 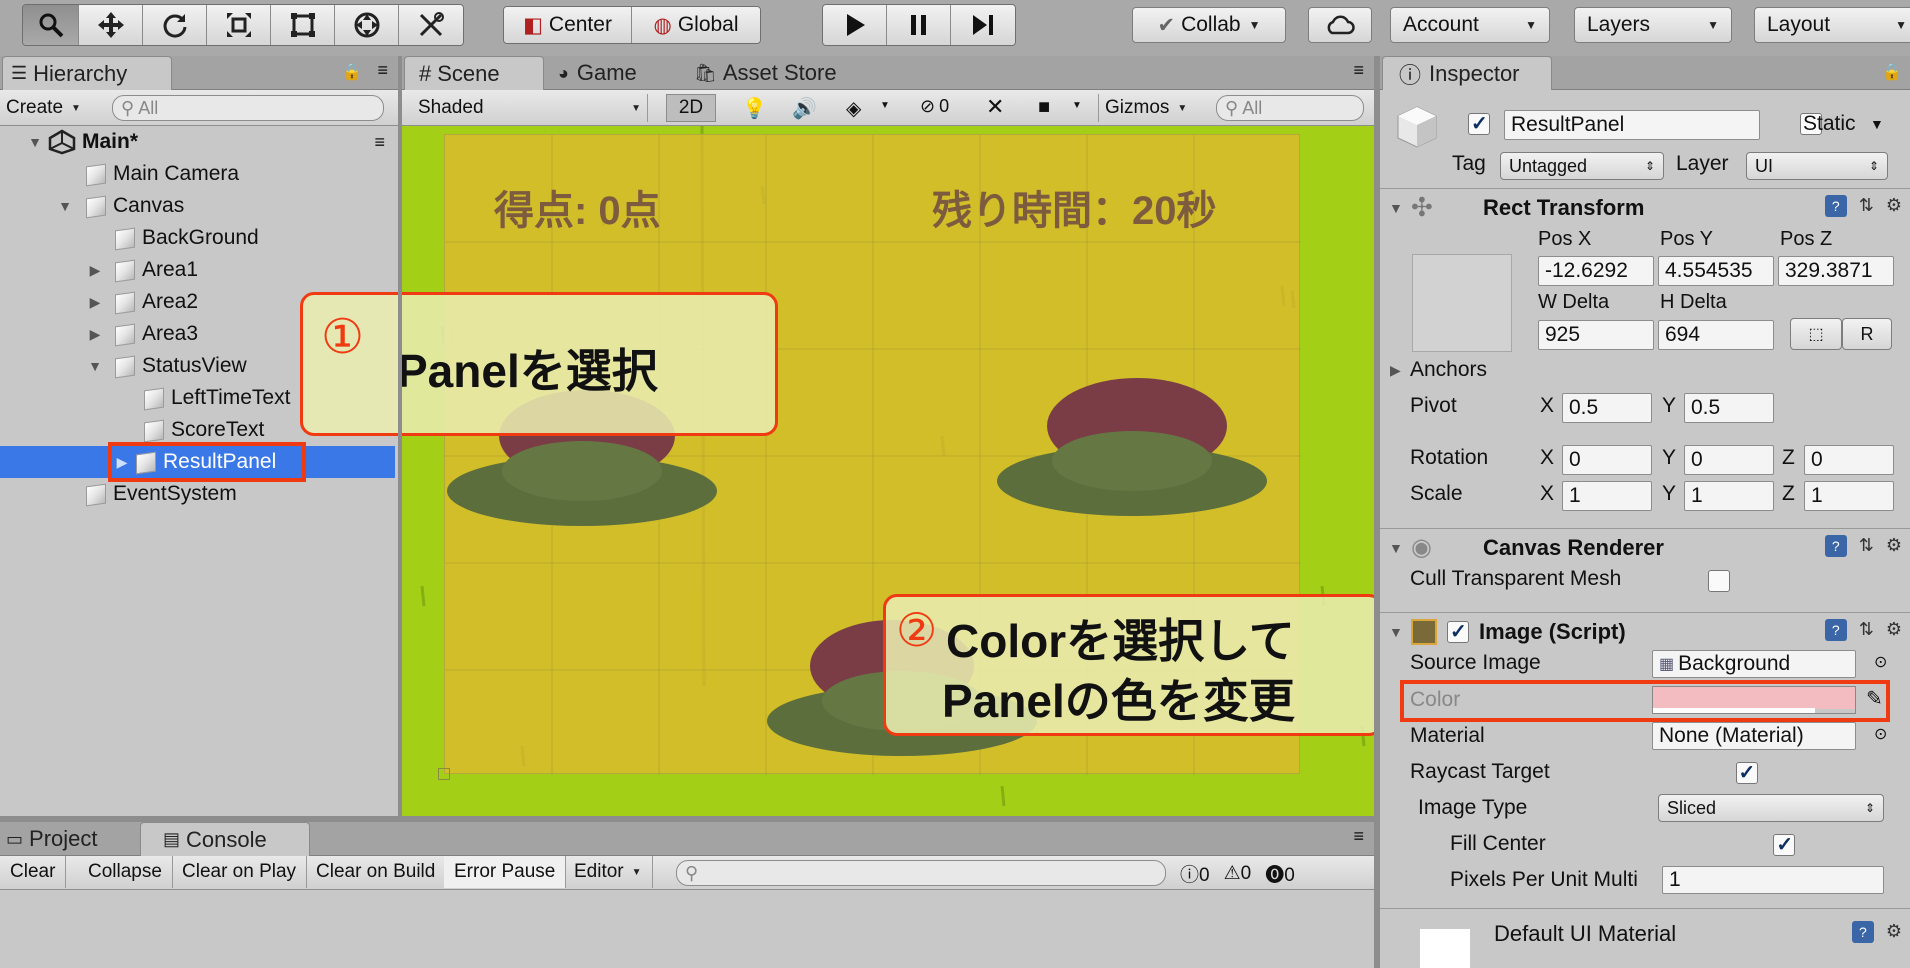 What do you see at coordinates (1771, 808) in the screenshot?
I see `image-type-dropdown: Sliced ⇕` at bounding box center [1771, 808].